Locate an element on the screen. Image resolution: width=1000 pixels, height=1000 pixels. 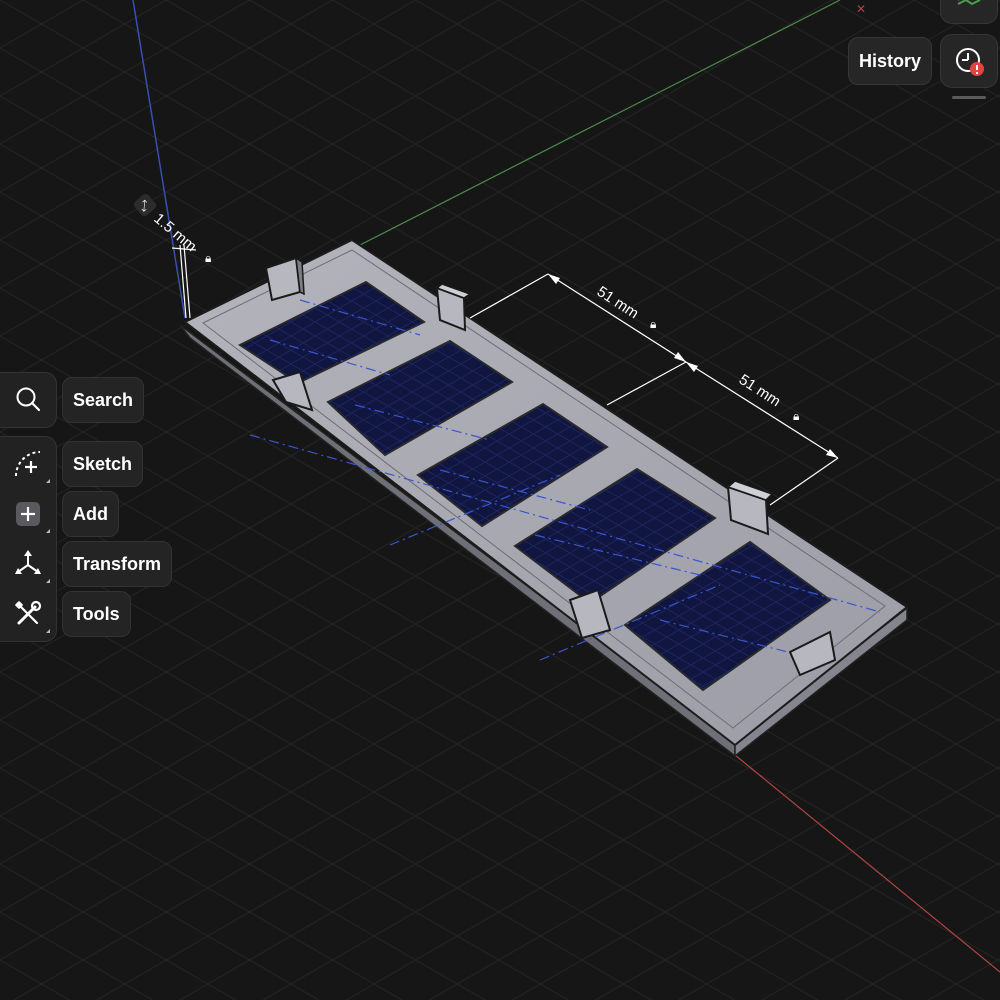
view-button is located at coordinates (969, 12).